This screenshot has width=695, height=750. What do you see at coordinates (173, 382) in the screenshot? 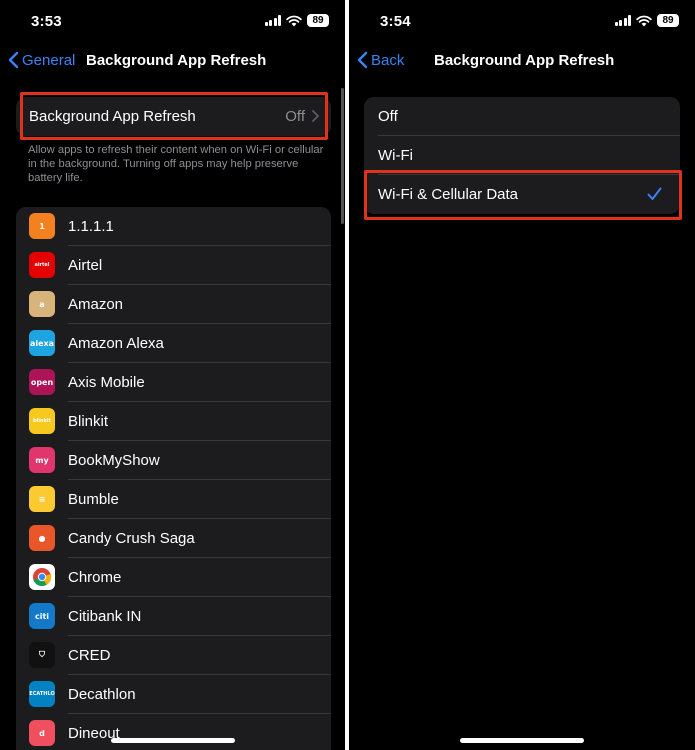
I see `app-row: open Axis Mobile` at bounding box center [173, 382].